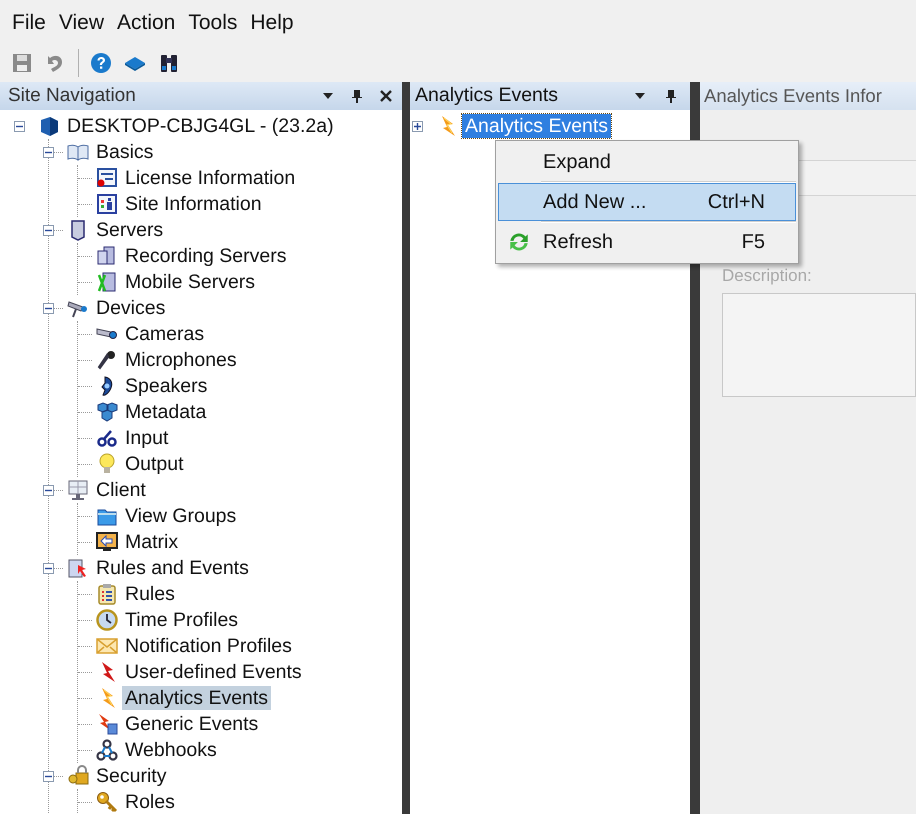  Describe the element at coordinates (150, 802) in the screenshot. I see `tree-item: Roles` at that location.